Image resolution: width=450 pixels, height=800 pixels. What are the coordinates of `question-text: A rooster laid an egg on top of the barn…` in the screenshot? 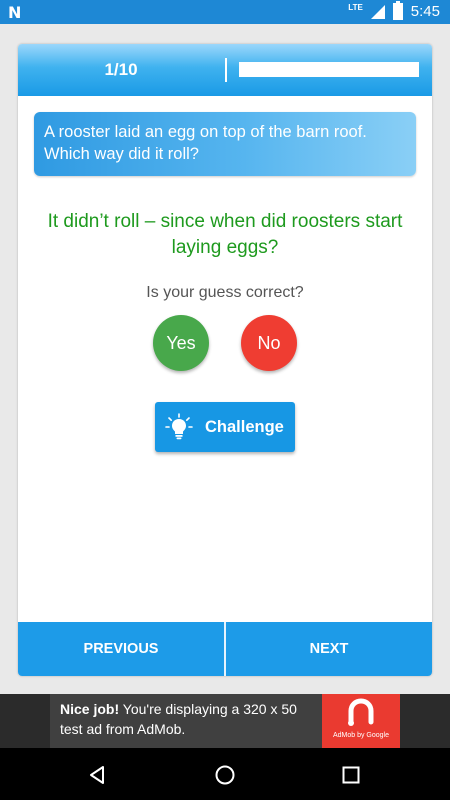 It's located at (225, 144).